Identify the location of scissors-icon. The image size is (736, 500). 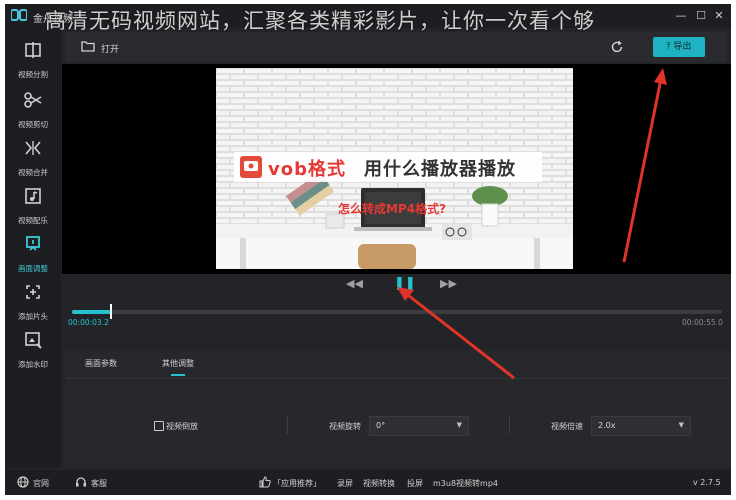
(33, 100).